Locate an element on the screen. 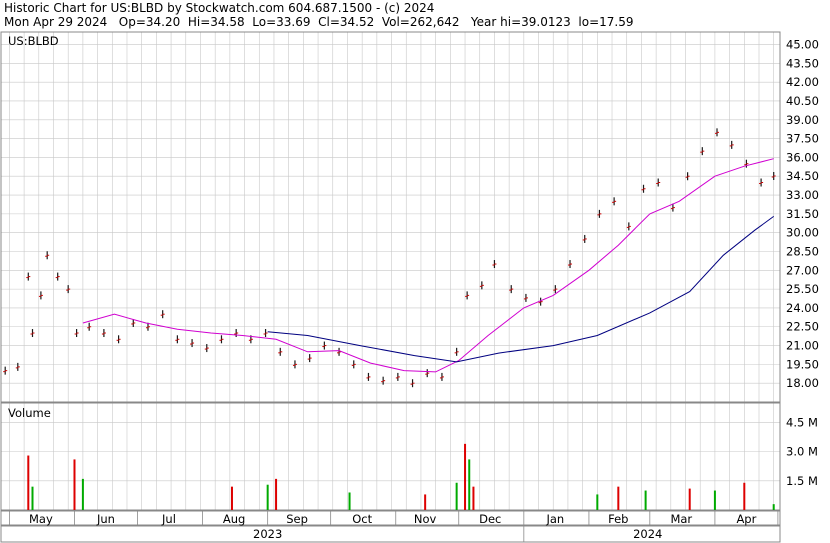 The image size is (830, 543). price-tick-label: 31.50 is located at coordinates (802, 214).